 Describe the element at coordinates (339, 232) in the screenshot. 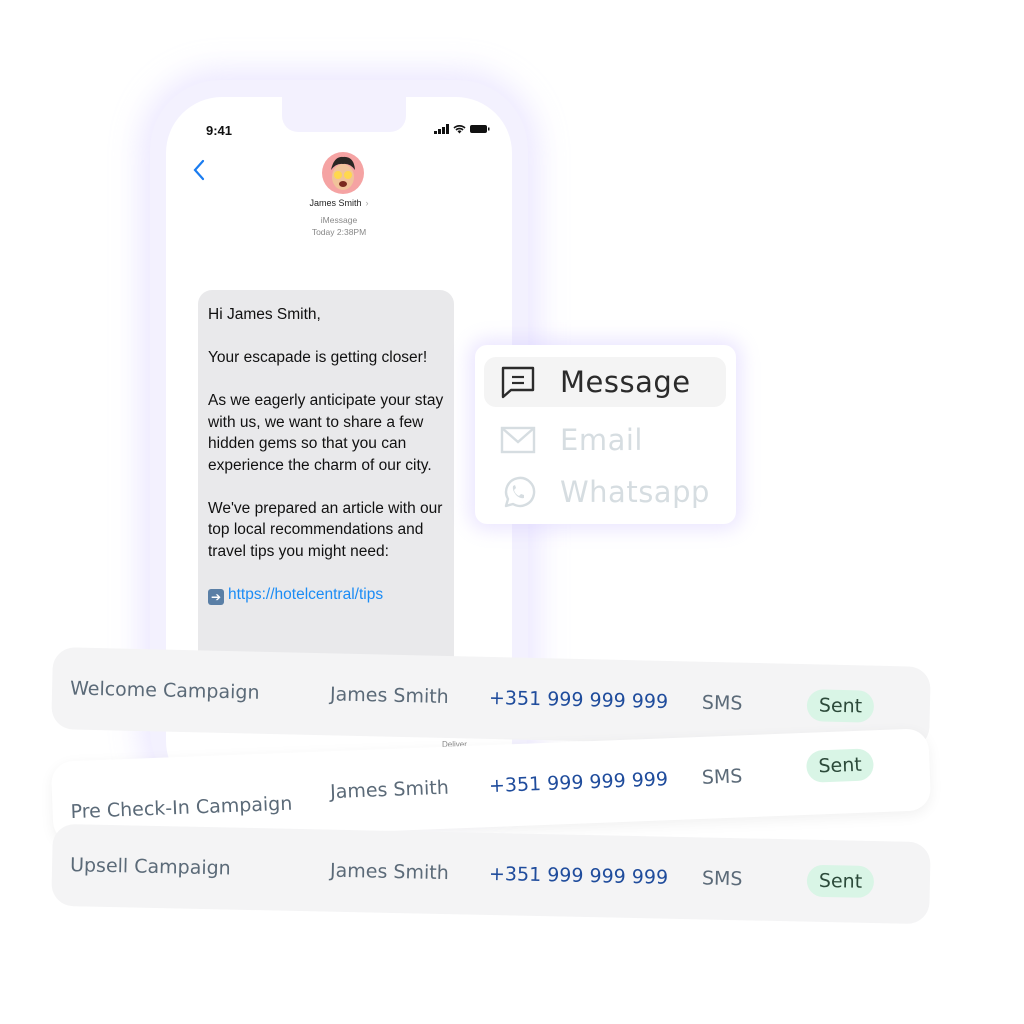

I see `message-timestamp: Today 2:38PM` at that location.